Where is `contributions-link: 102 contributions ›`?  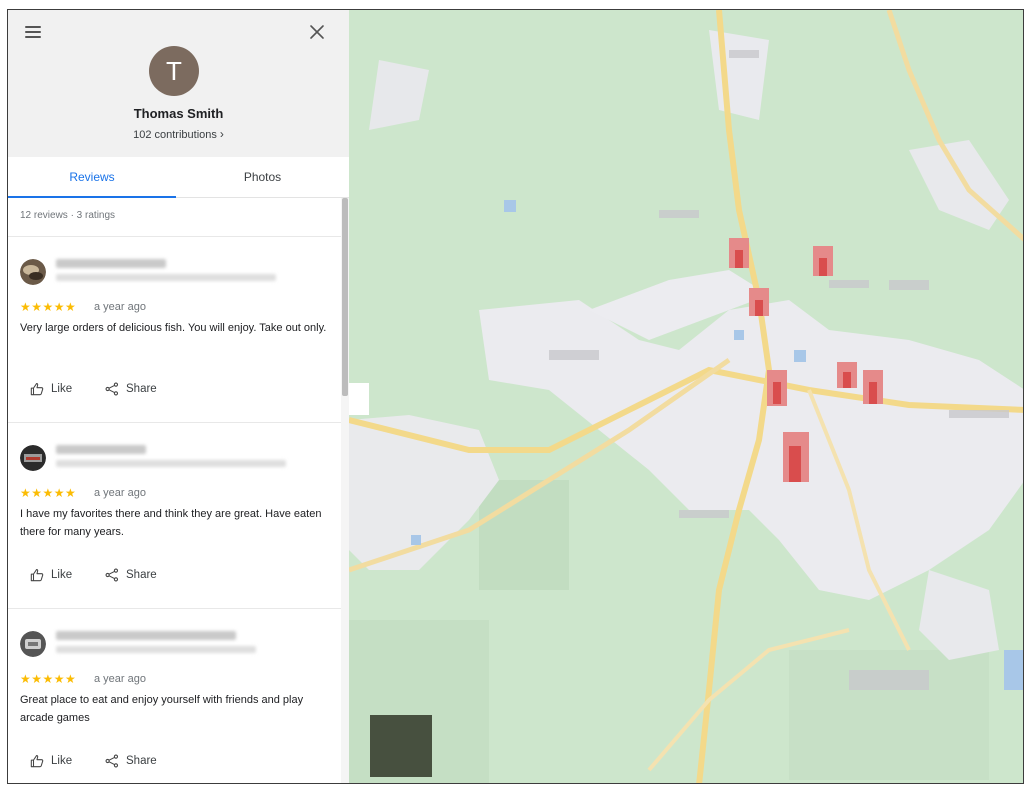
contributions-link: 102 contributions › is located at coordinates (178, 134).